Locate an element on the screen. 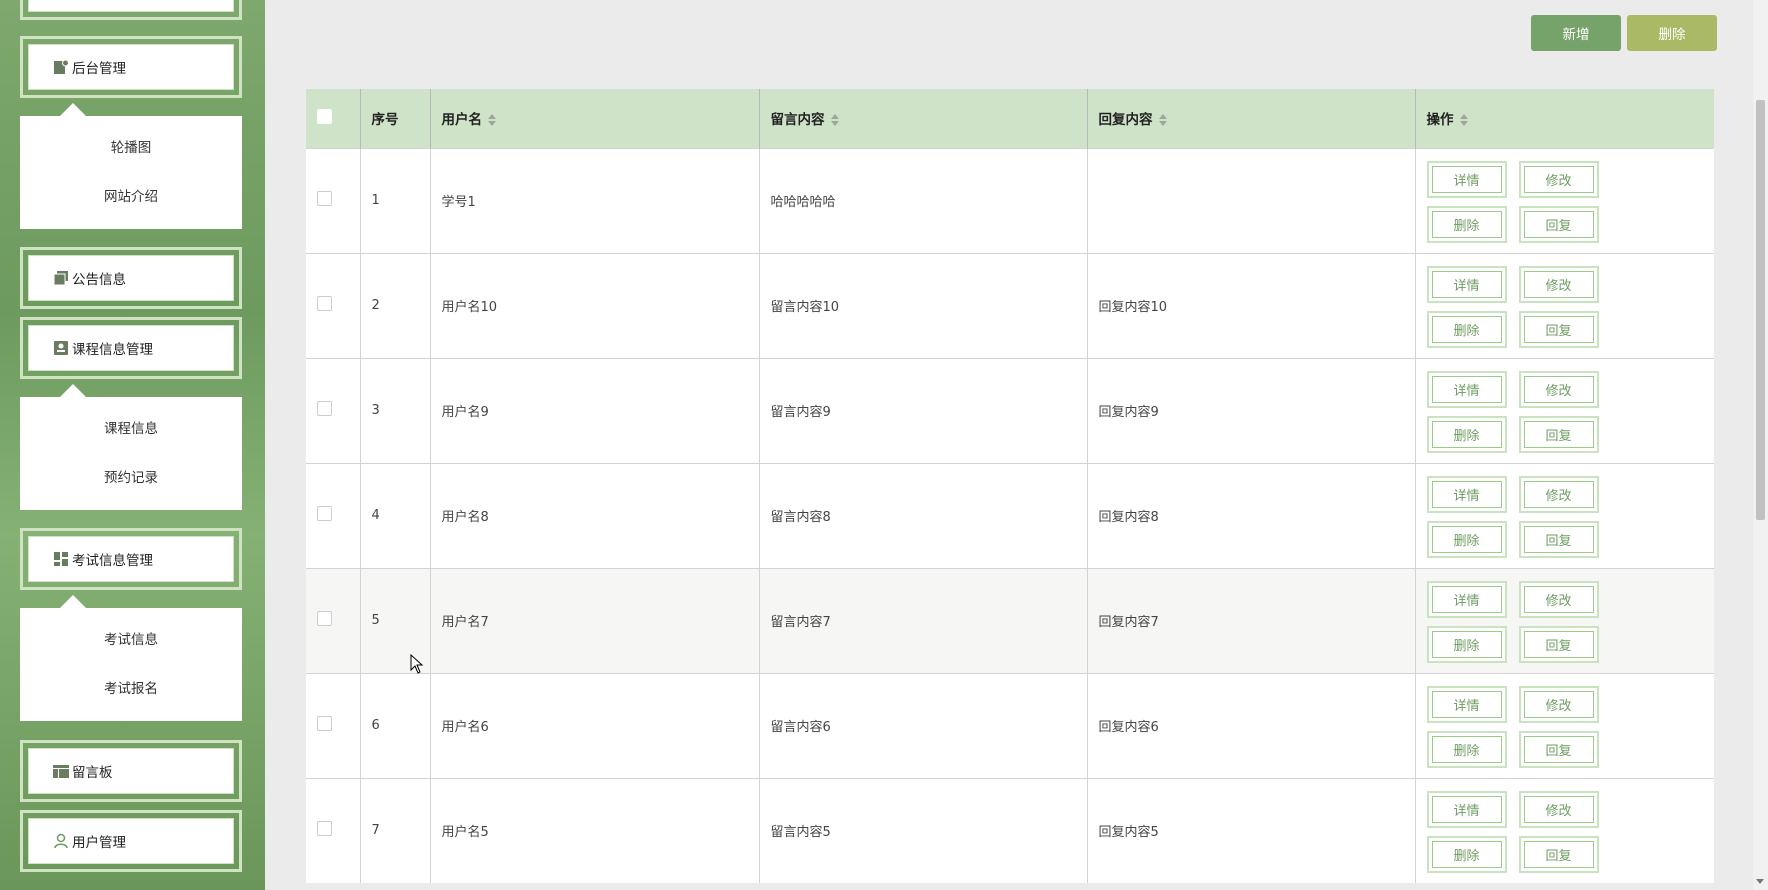  sidebar-menu-label: 课程信息管理 is located at coordinates (112, 350).